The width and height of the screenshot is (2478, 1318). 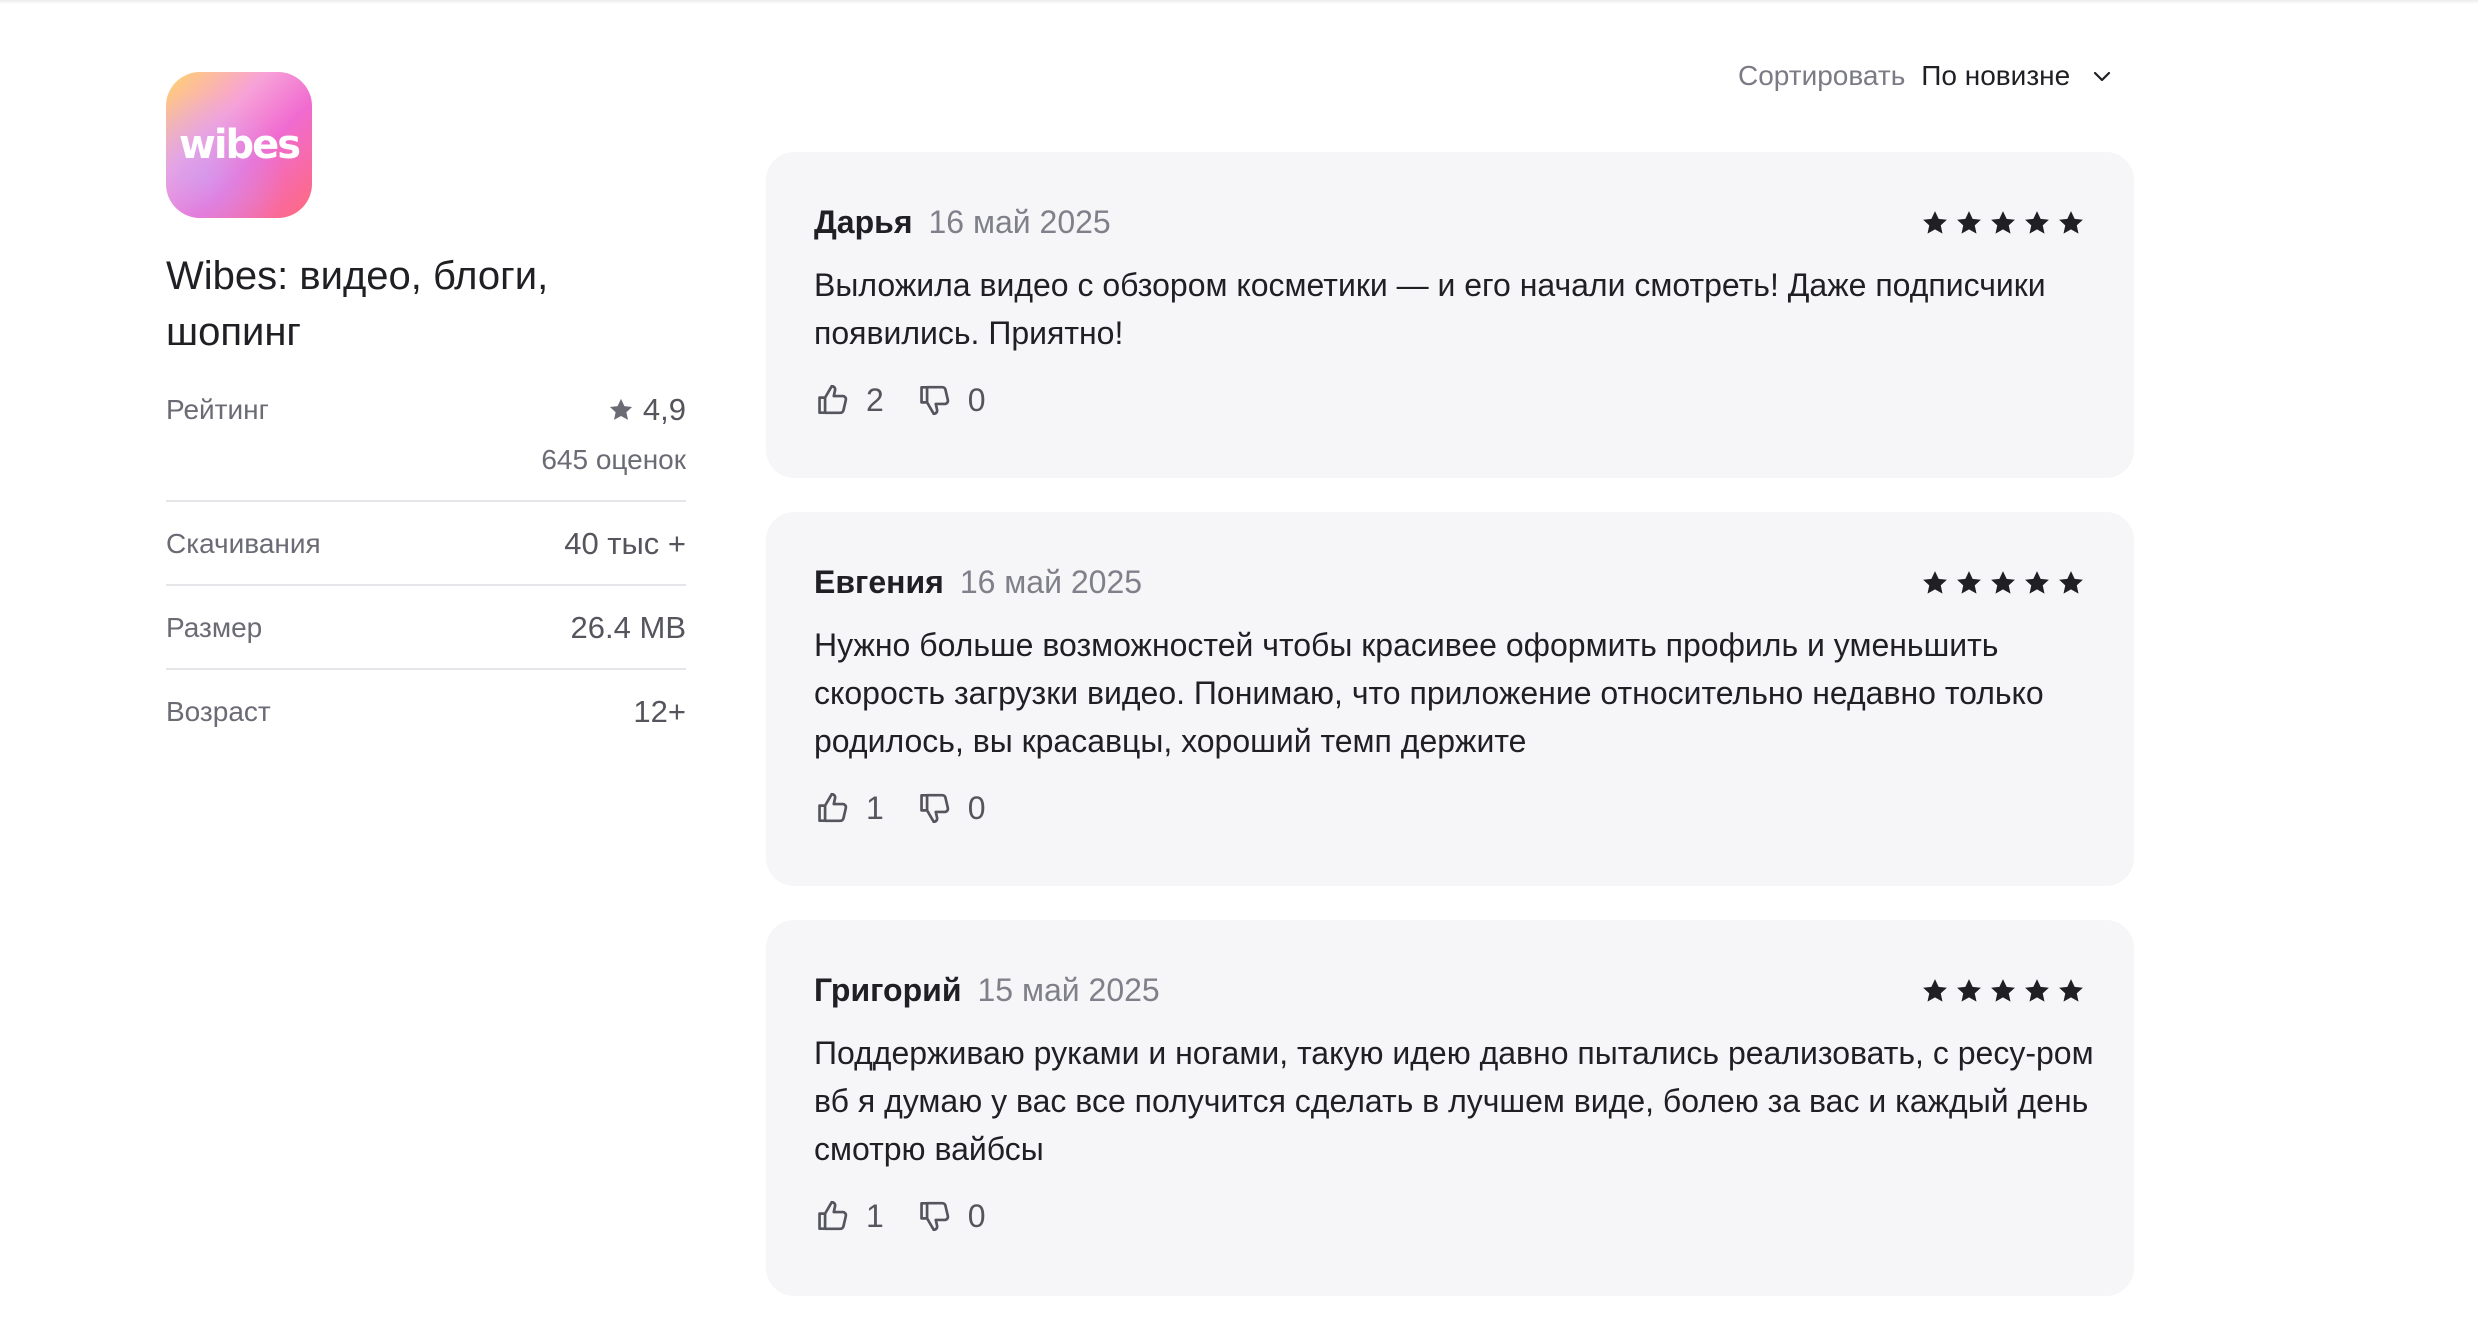 What do you see at coordinates (214, 627) in the screenshot?
I see `size-label: Размер` at bounding box center [214, 627].